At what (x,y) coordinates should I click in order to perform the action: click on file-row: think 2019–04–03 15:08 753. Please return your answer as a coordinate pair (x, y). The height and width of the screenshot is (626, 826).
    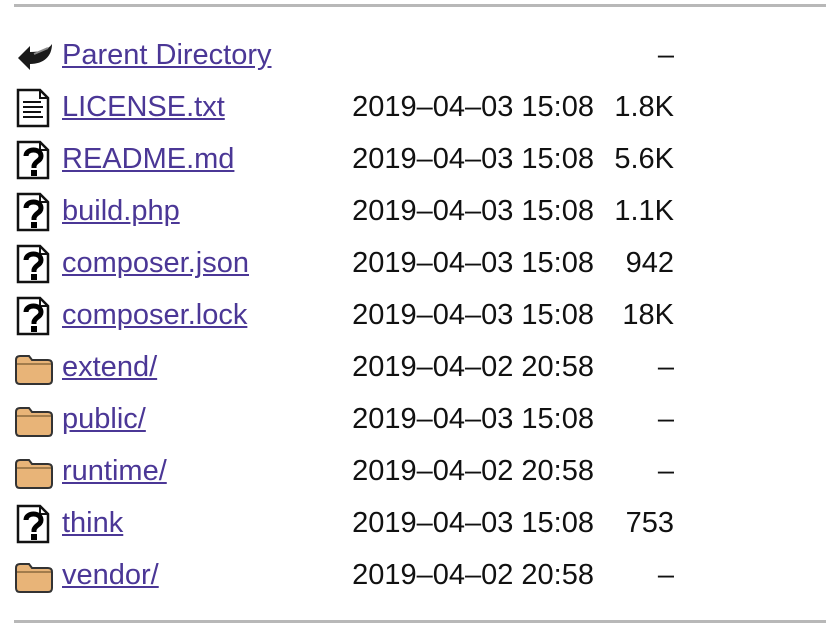
    Looking at the image, I should click on (413, 522).